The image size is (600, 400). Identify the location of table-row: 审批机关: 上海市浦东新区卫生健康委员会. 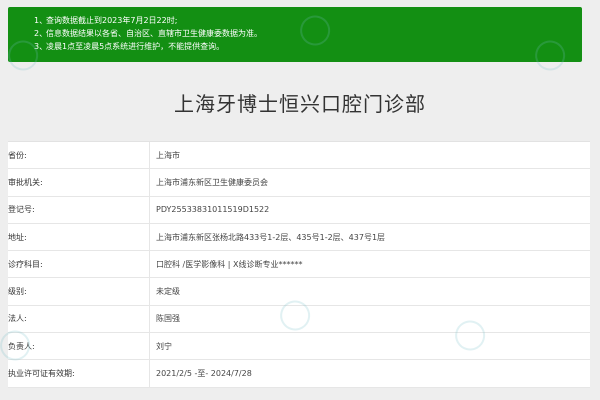
(299, 183).